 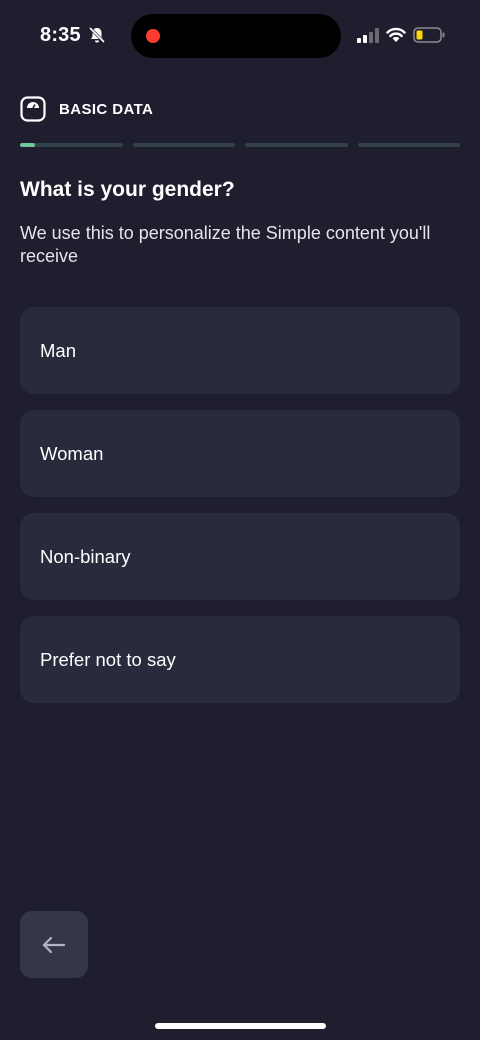 What do you see at coordinates (127, 189) in the screenshot?
I see `question-title: What is your gender?` at bounding box center [127, 189].